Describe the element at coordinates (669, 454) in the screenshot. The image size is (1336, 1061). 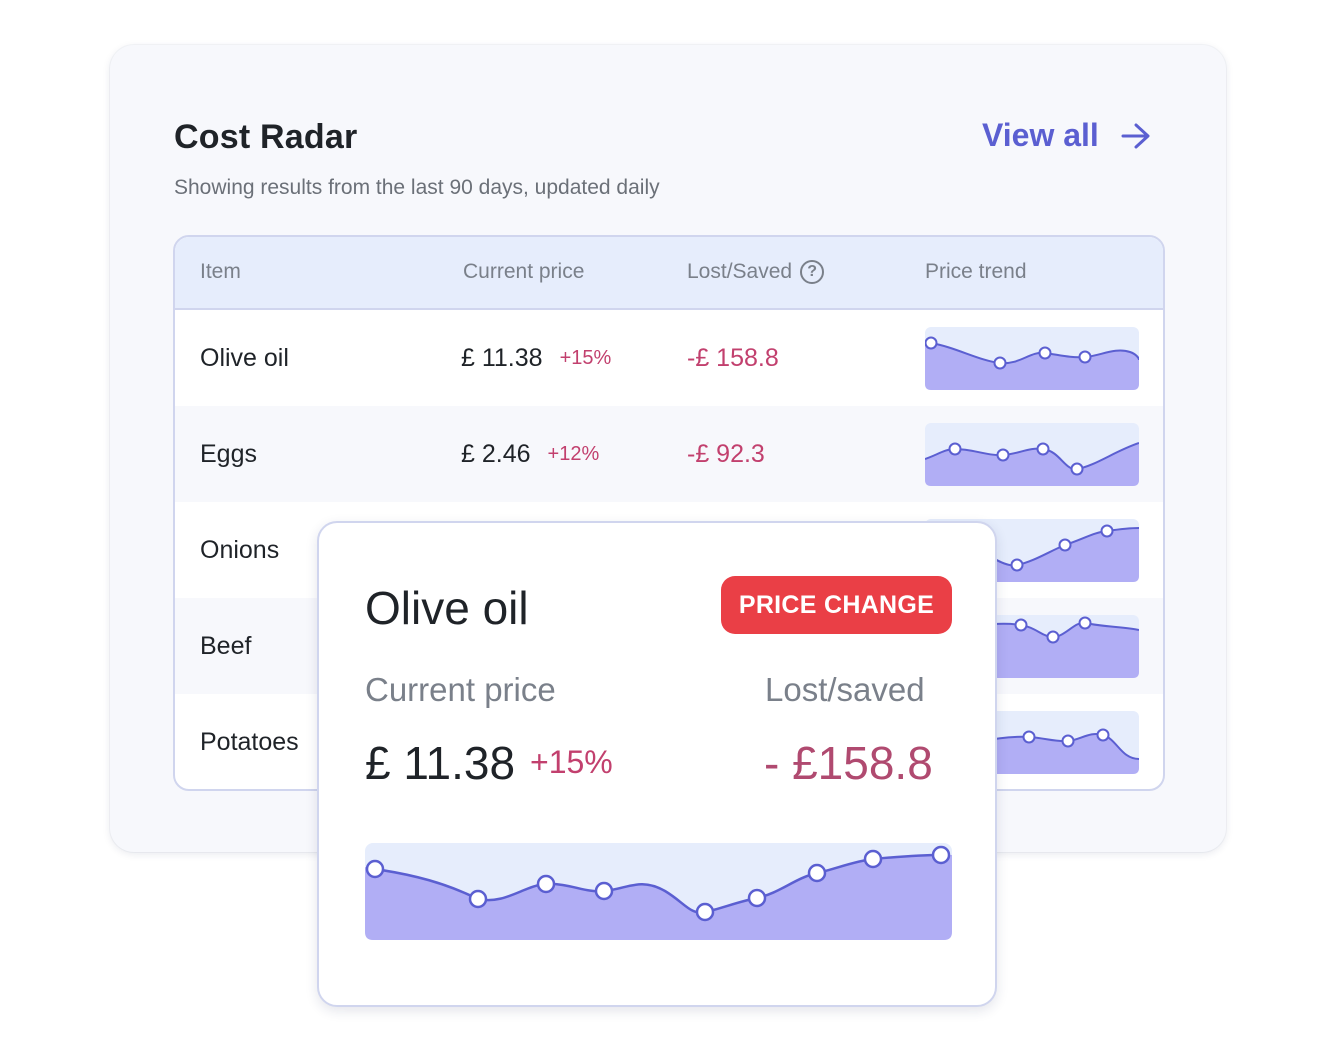
I see `table-row: Eggs £ 2.46 +12% -£ 92.3` at that location.